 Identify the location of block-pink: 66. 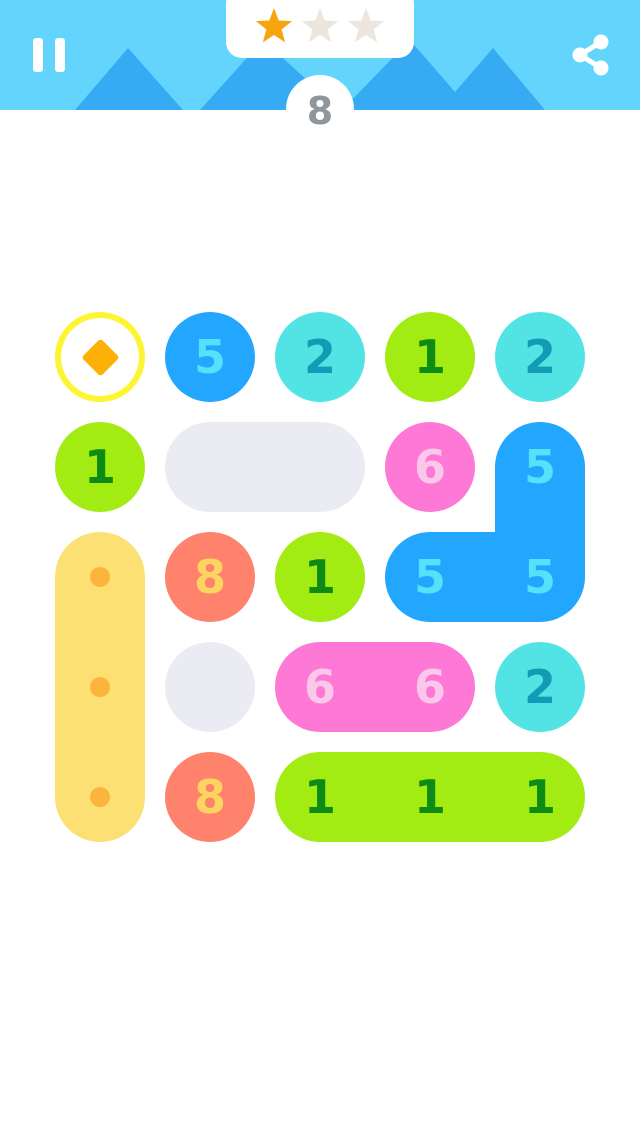
(375, 687).